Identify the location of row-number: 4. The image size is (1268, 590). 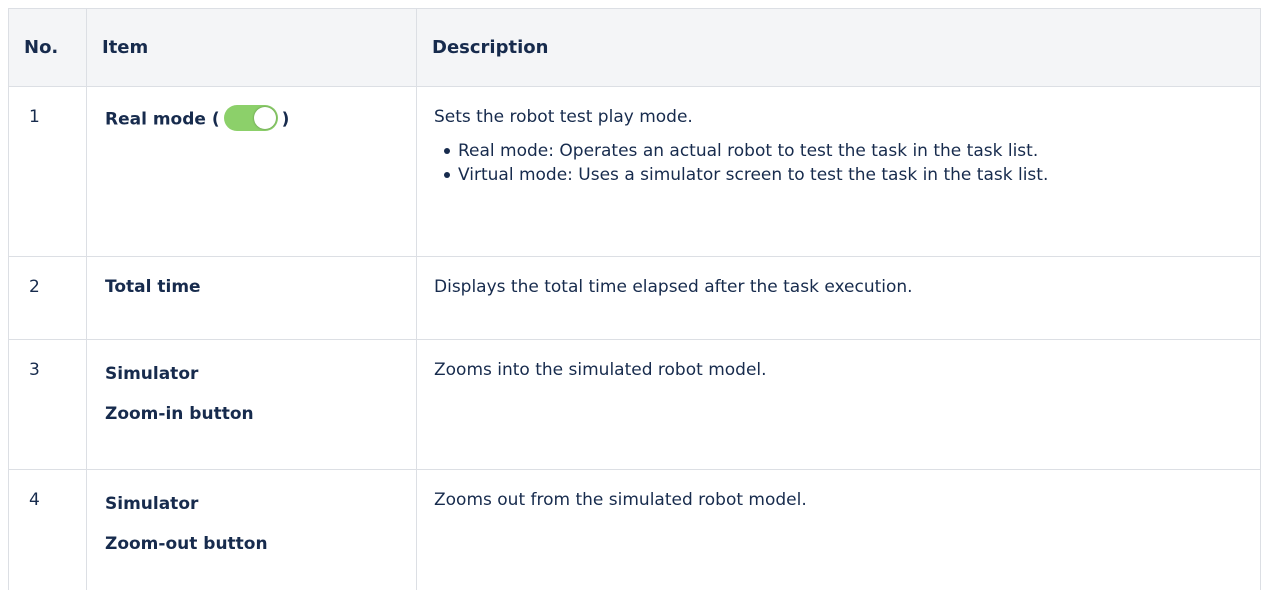
(47, 529).